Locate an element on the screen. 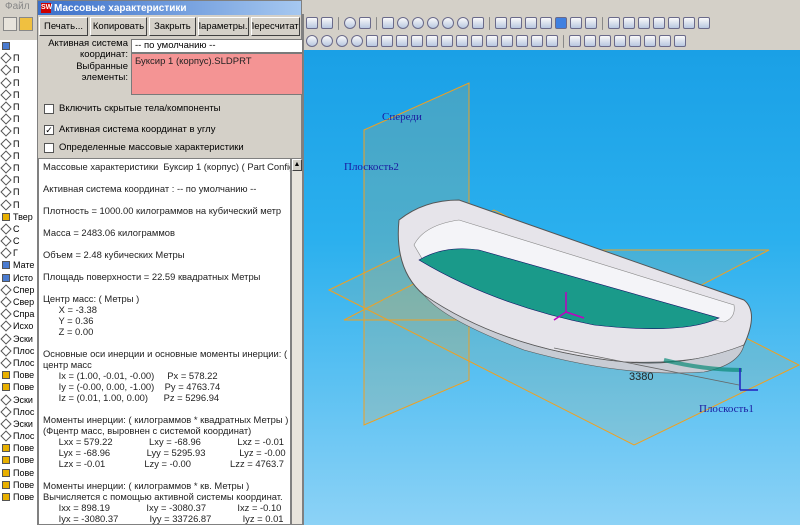 Image resolution: width=800 pixels, height=525 pixels. line-icon is located at coordinates (387, 41).